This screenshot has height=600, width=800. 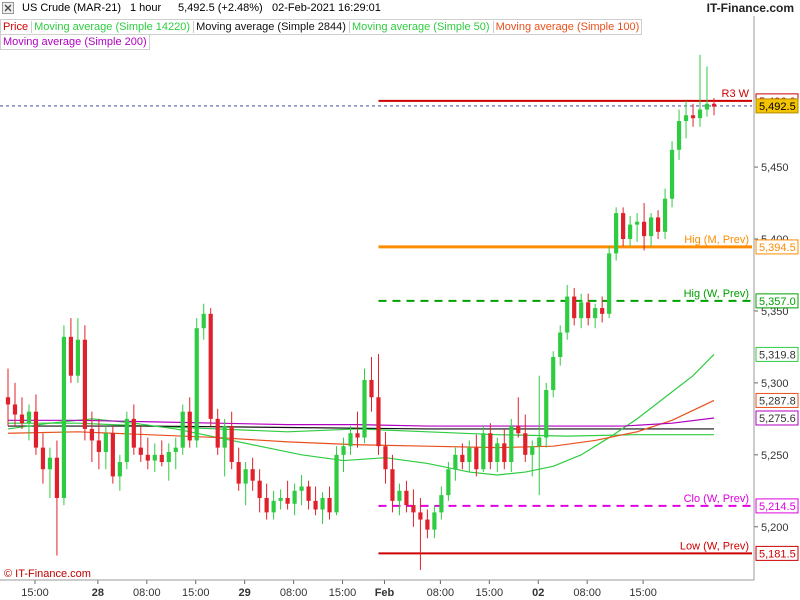 I want to click on y-tick-label: 5,450, so click(x=775, y=168).